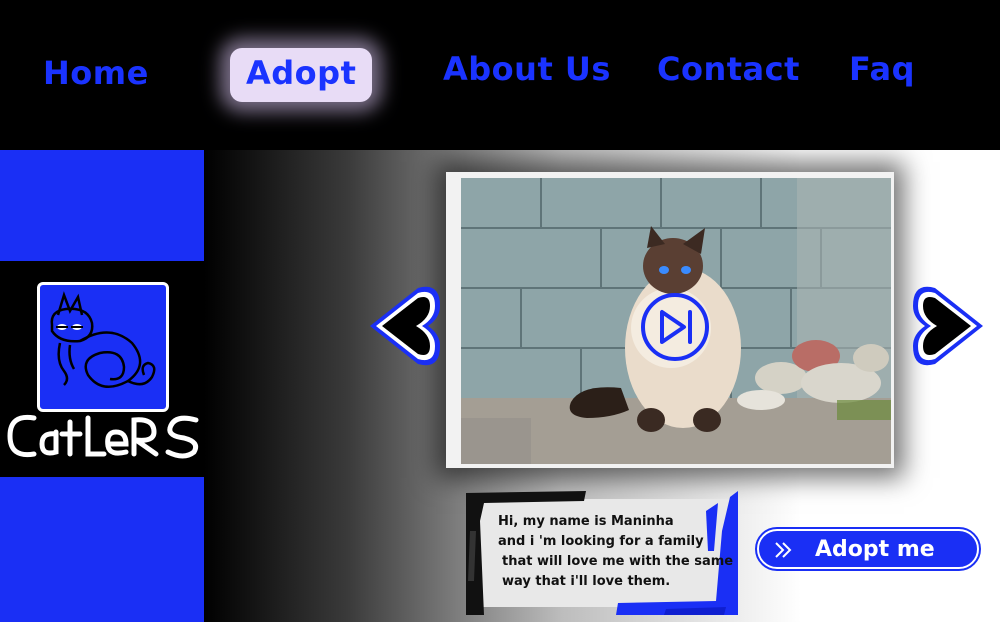 The height and width of the screenshot is (622, 1000). What do you see at coordinates (882, 69) in the screenshot?
I see `nav-faq-link: Faq` at bounding box center [882, 69].